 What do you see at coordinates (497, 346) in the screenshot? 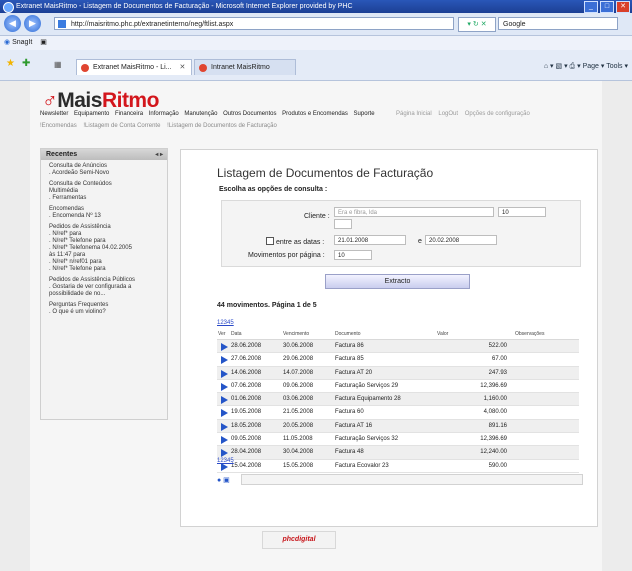
I see `cell-valor: 522.00` at bounding box center [497, 346].